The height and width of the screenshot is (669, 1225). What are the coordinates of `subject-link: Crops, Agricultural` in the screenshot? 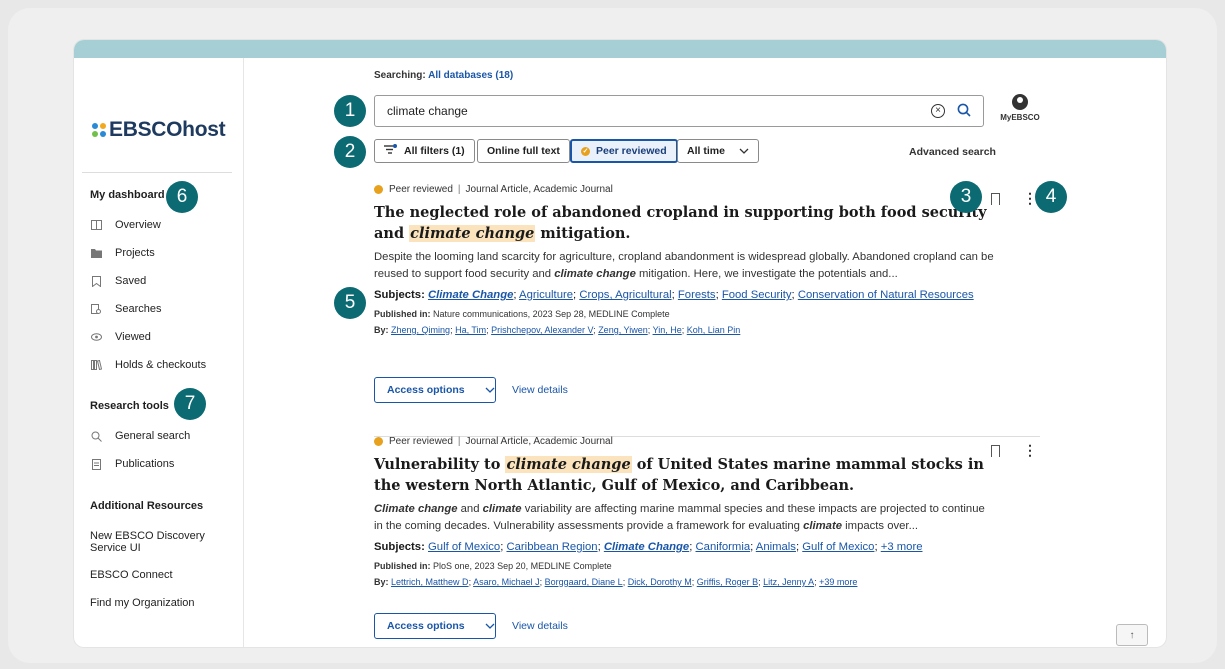 It's located at (625, 295).